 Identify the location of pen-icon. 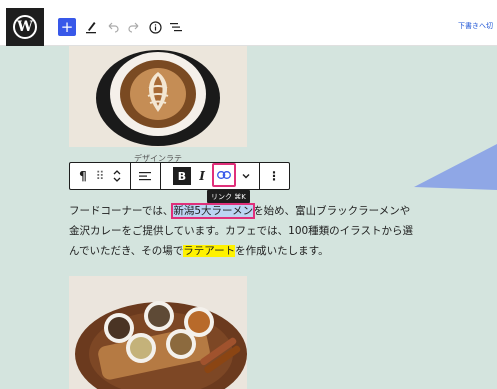
(91, 27).